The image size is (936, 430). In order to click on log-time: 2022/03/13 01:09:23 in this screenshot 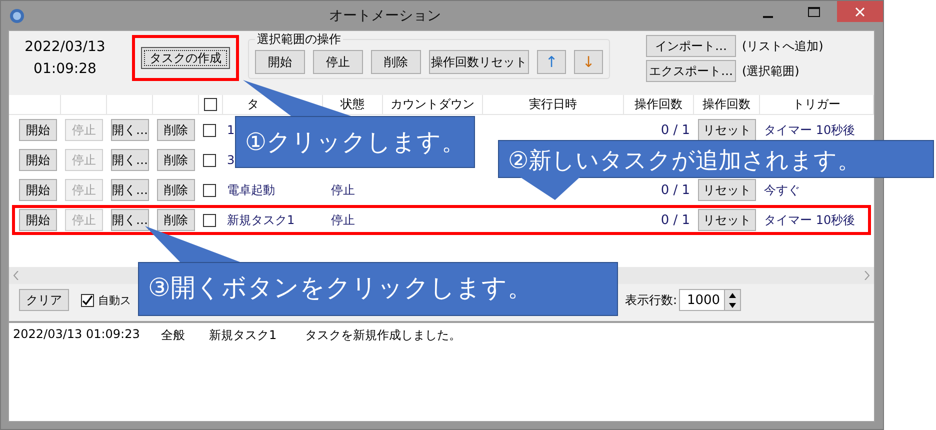, I will do `click(77, 335)`.